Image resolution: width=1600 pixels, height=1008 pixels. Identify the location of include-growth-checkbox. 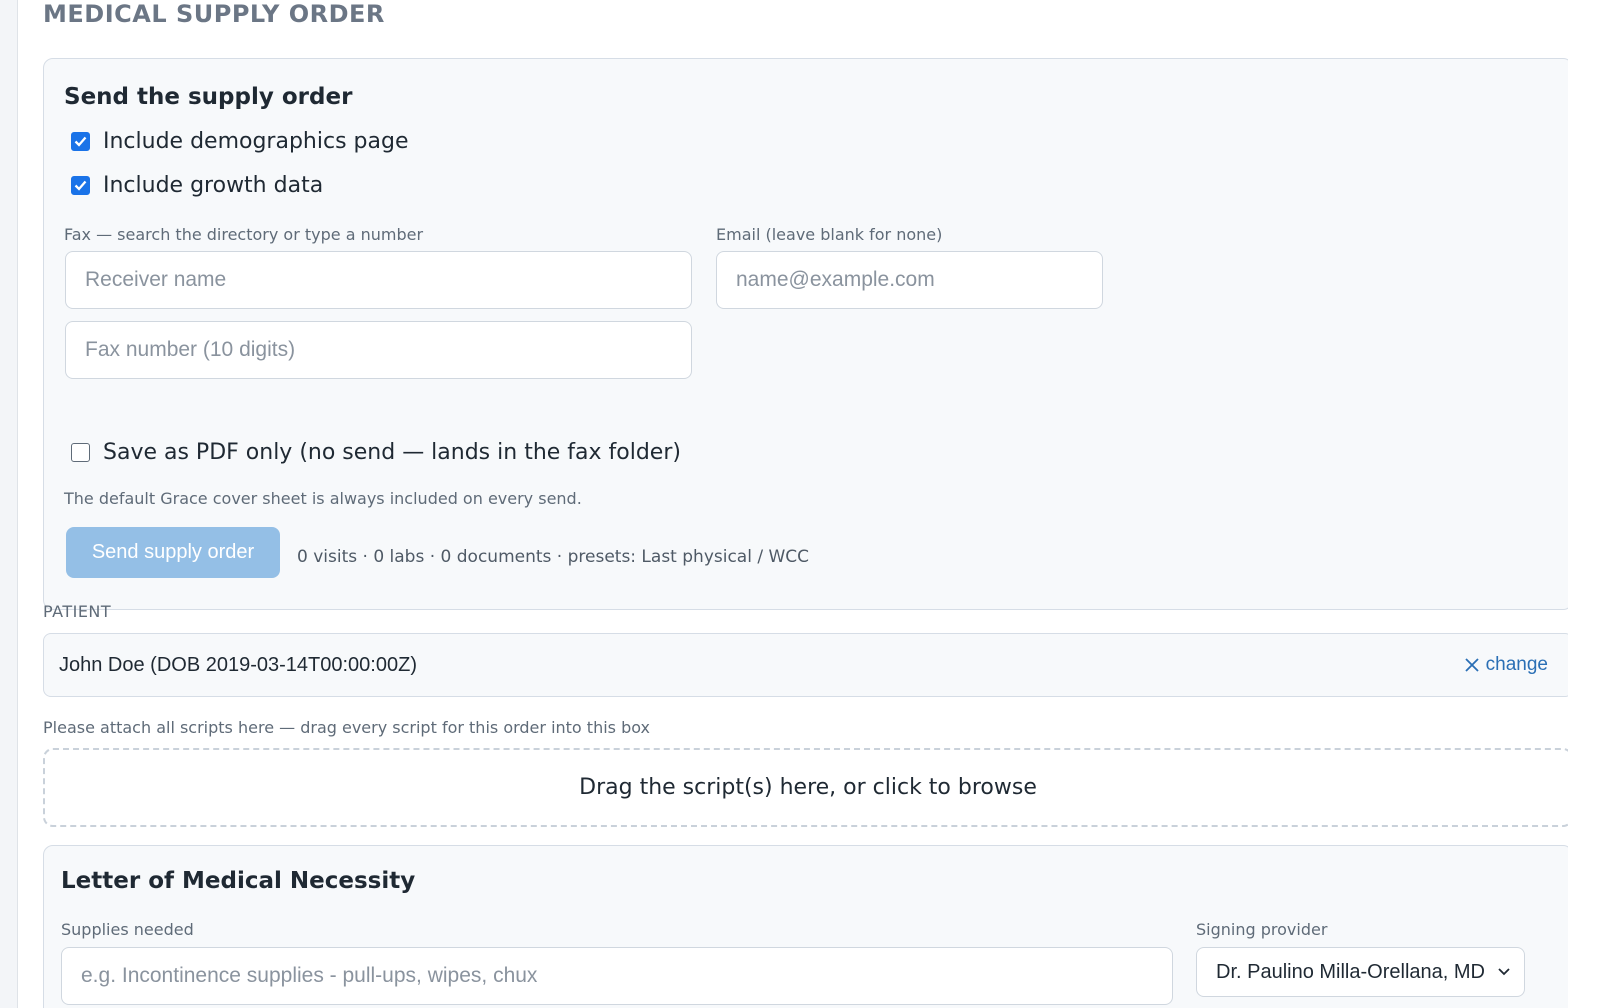
(80, 185).